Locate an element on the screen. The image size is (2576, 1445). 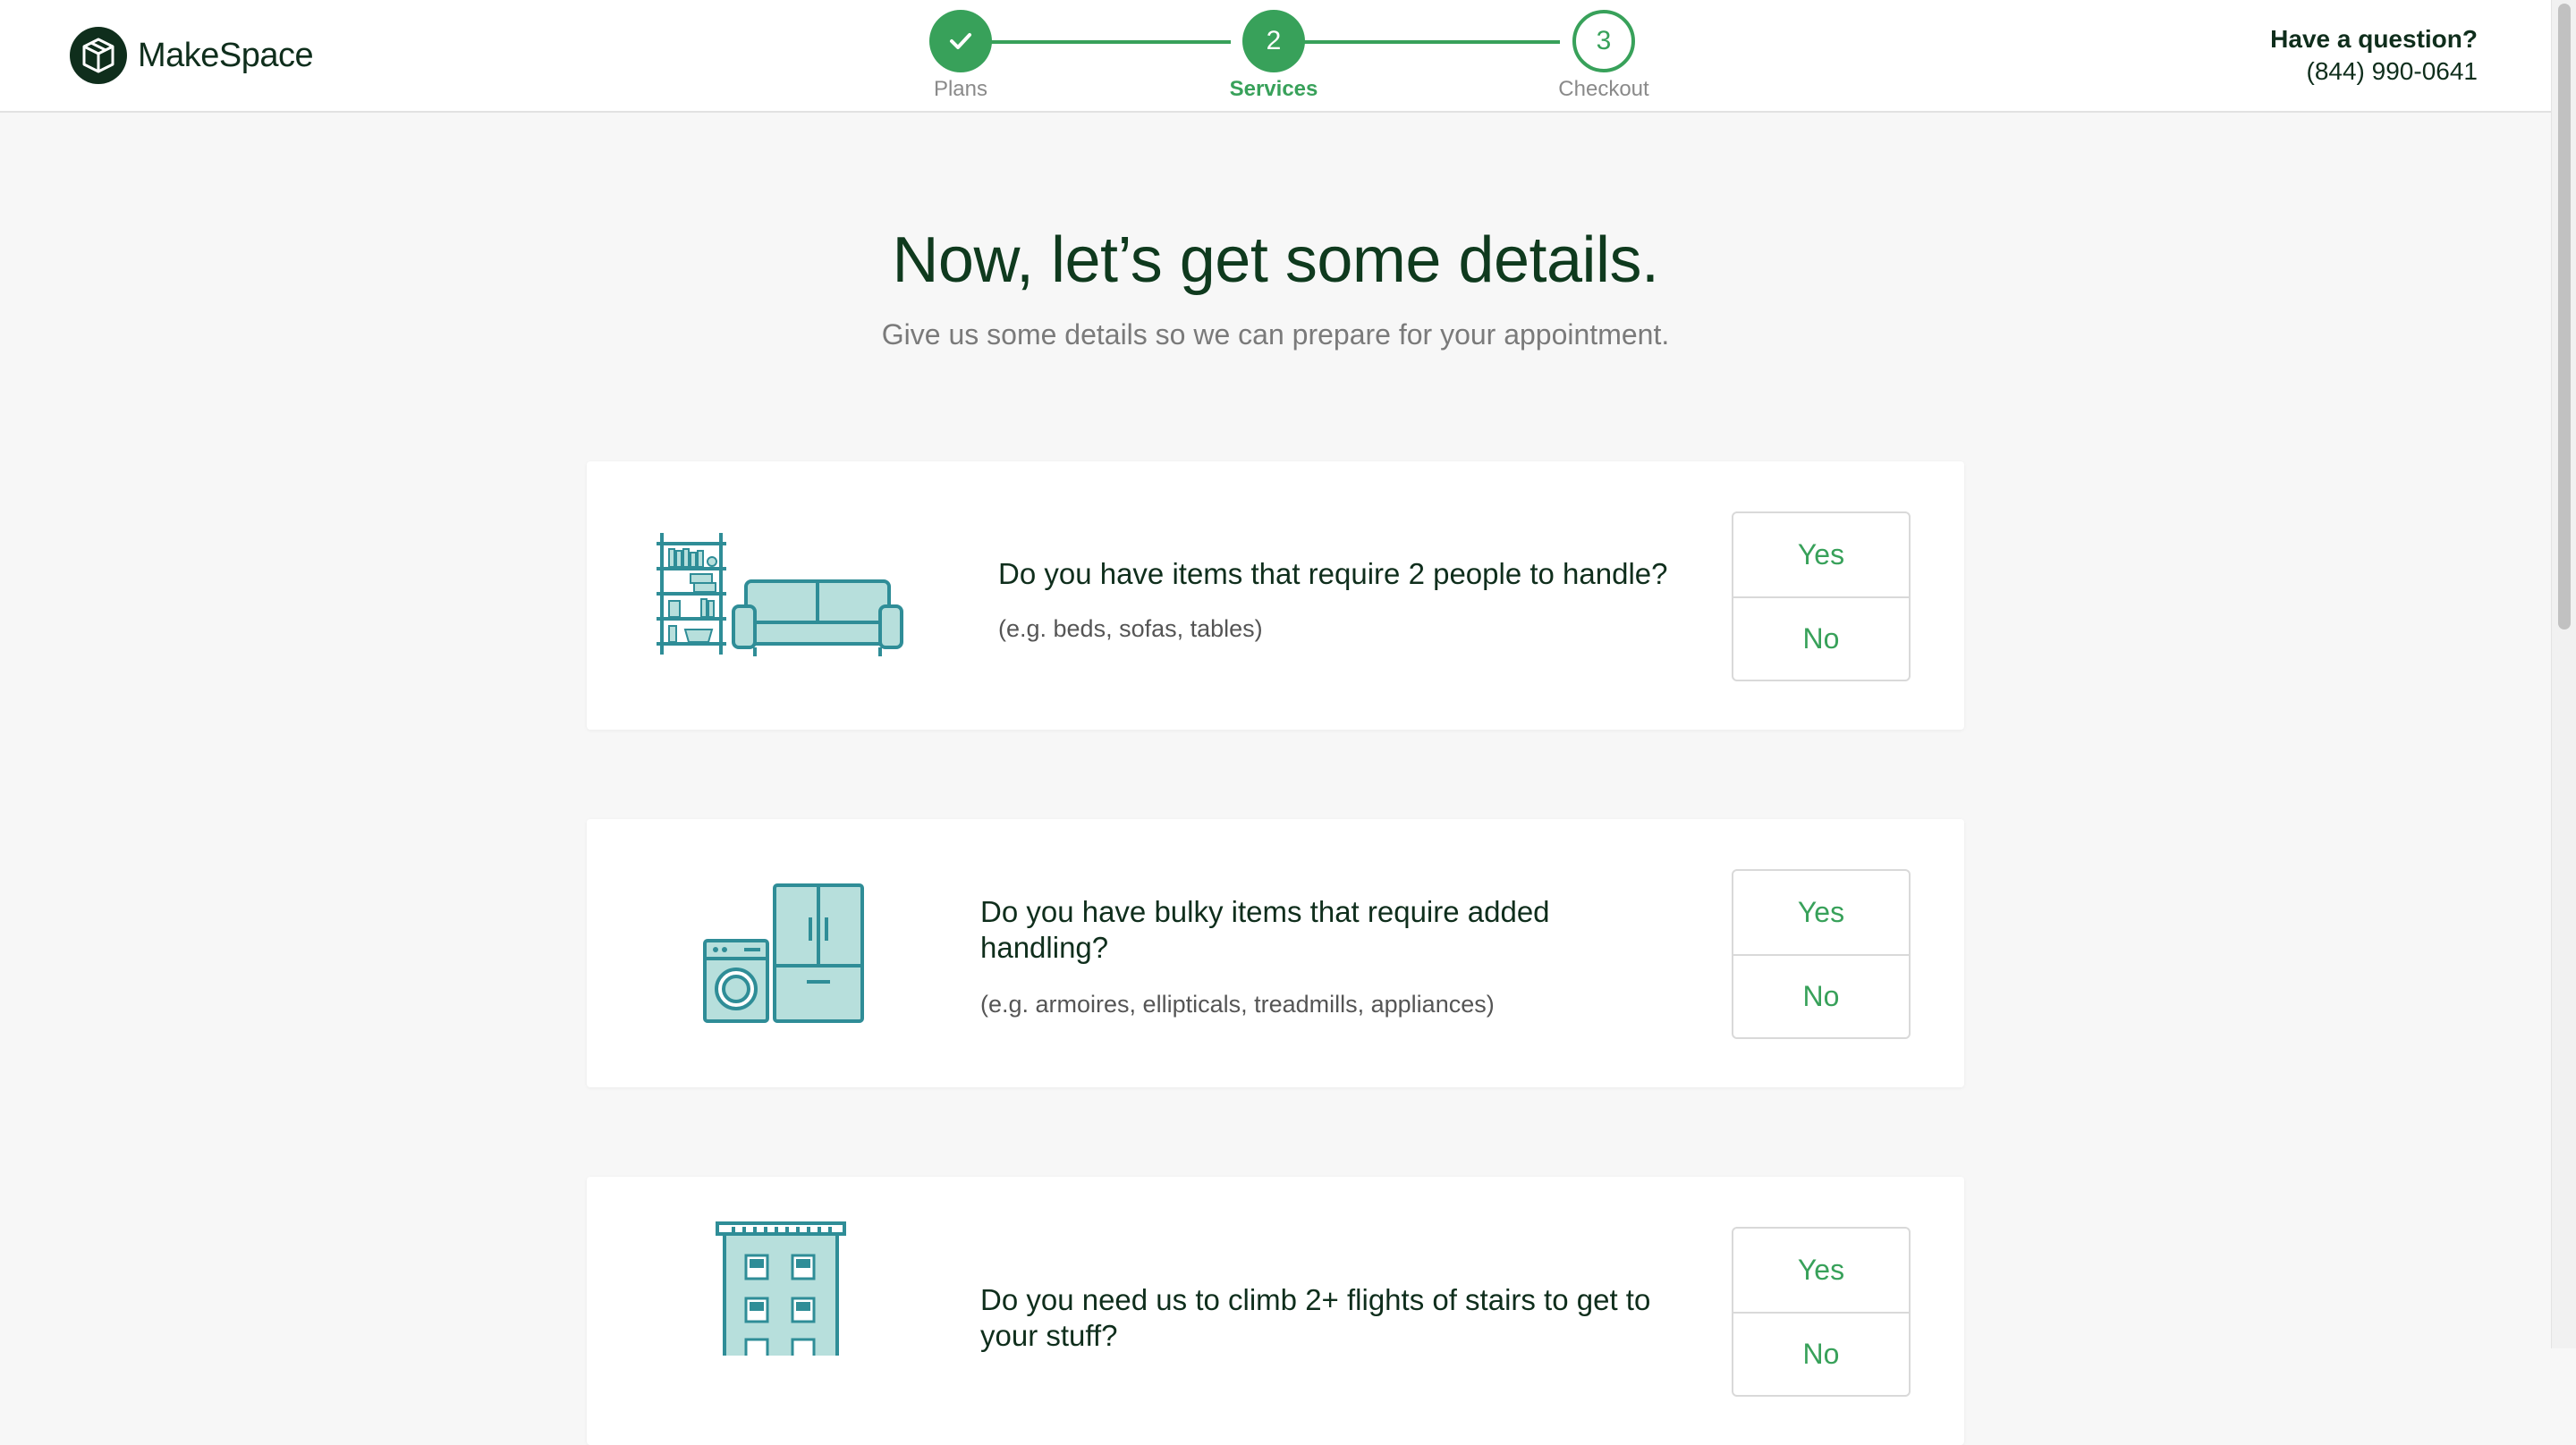
step-services-number: 2 is located at coordinates (1274, 40).